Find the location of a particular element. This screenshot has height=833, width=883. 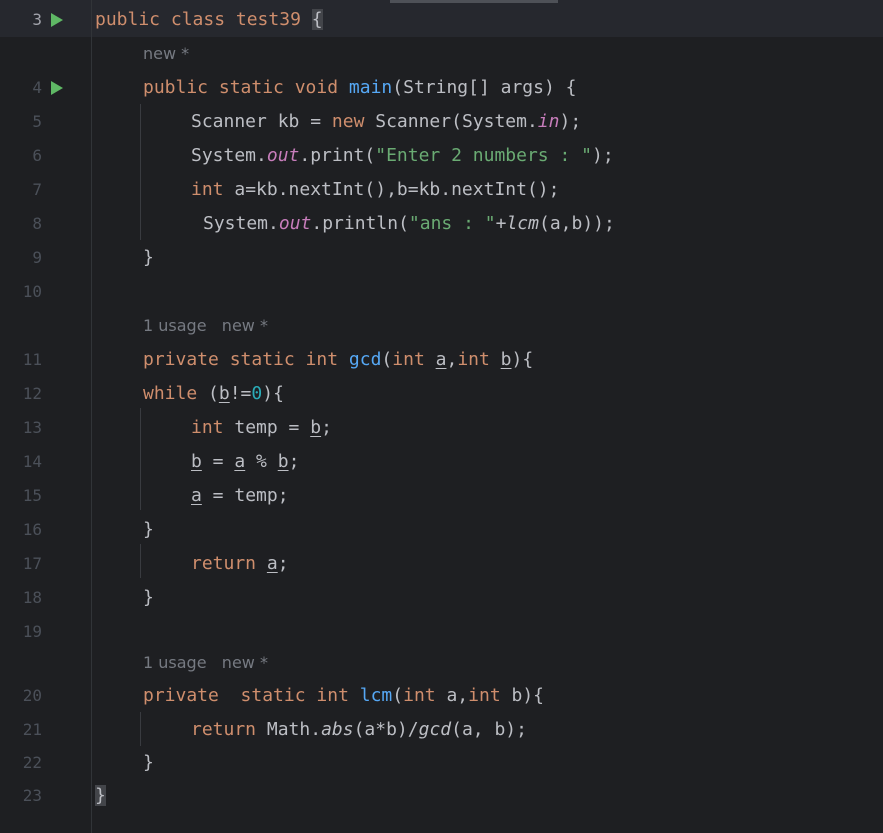

code-line-12: 12 while (b!=0){ is located at coordinates (441, 394).